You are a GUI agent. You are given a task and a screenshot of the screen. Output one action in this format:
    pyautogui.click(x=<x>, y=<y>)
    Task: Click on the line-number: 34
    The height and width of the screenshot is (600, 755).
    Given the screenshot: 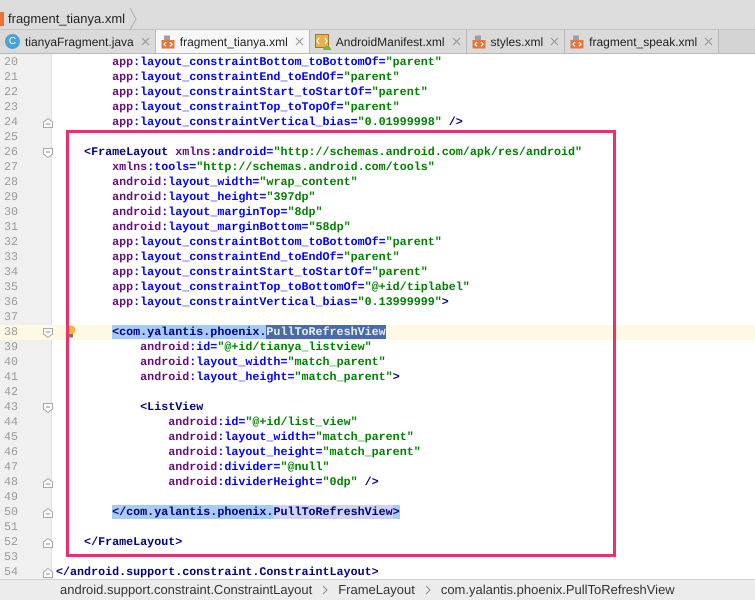 What is the action you would take?
    pyautogui.click(x=10, y=272)
    